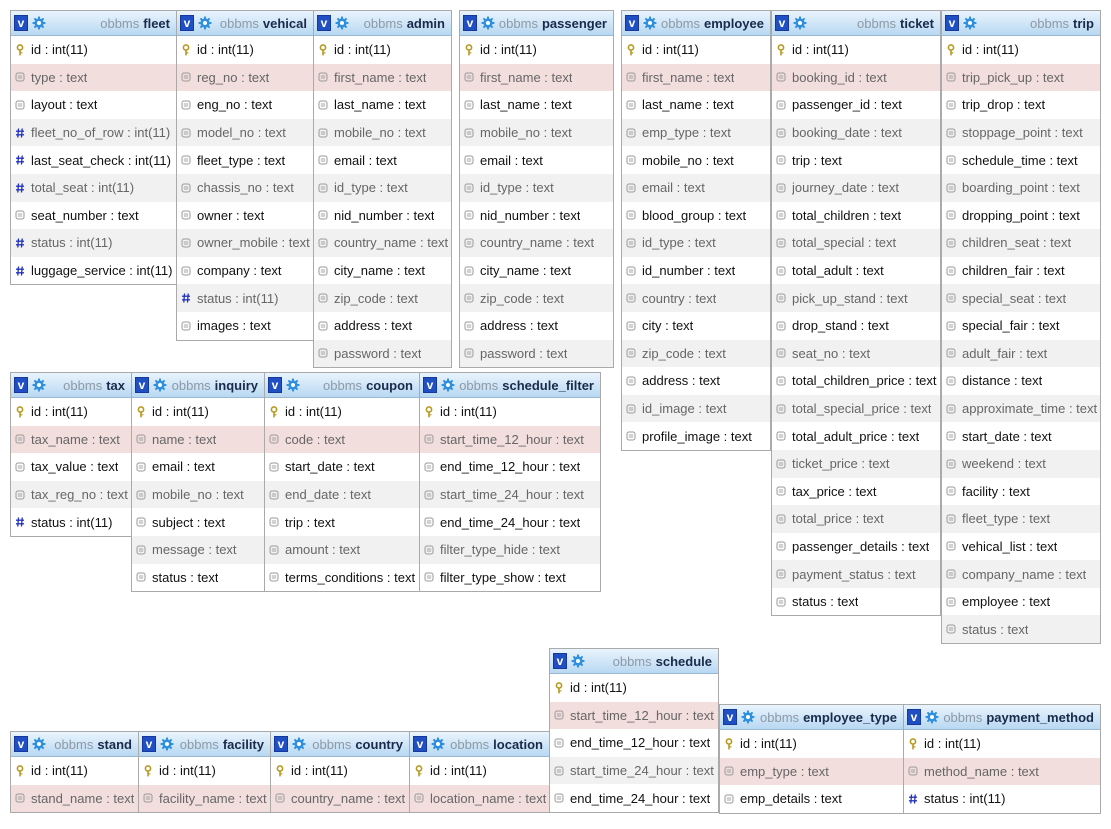 The height and width of the screenshot is (829, 1111). Describe the element at coordinates (696, 271) in the screenshot. I see `column-row: id_number : text` at that location.